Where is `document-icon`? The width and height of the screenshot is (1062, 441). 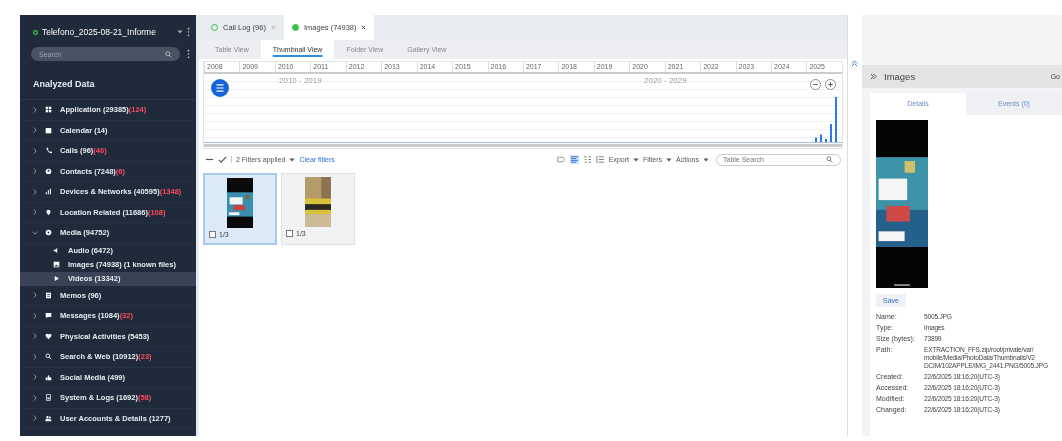 document-icon is located at coordinates (48, 398).